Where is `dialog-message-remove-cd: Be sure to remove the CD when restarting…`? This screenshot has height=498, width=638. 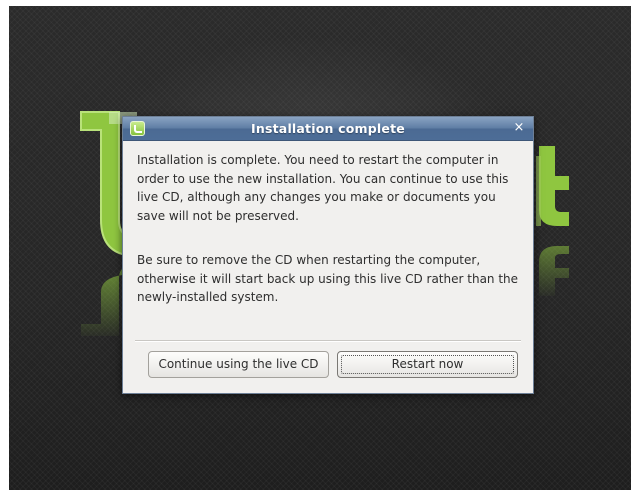
dialog-message-remove-cd: Be sure to remove the CD when restarting… is located at coordinates (328, 278).